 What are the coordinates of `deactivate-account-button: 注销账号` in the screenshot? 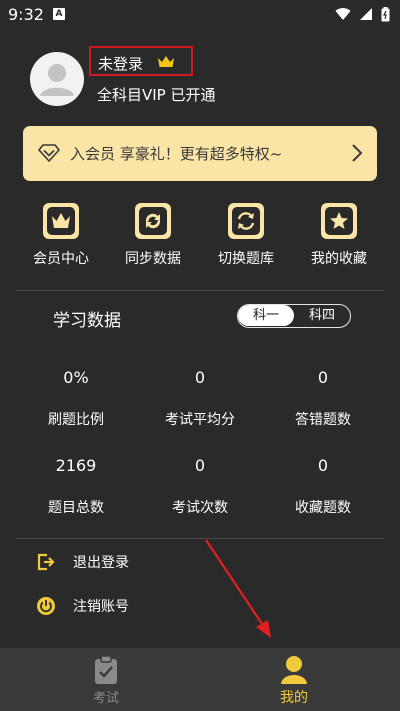 It's located at (136, 606).